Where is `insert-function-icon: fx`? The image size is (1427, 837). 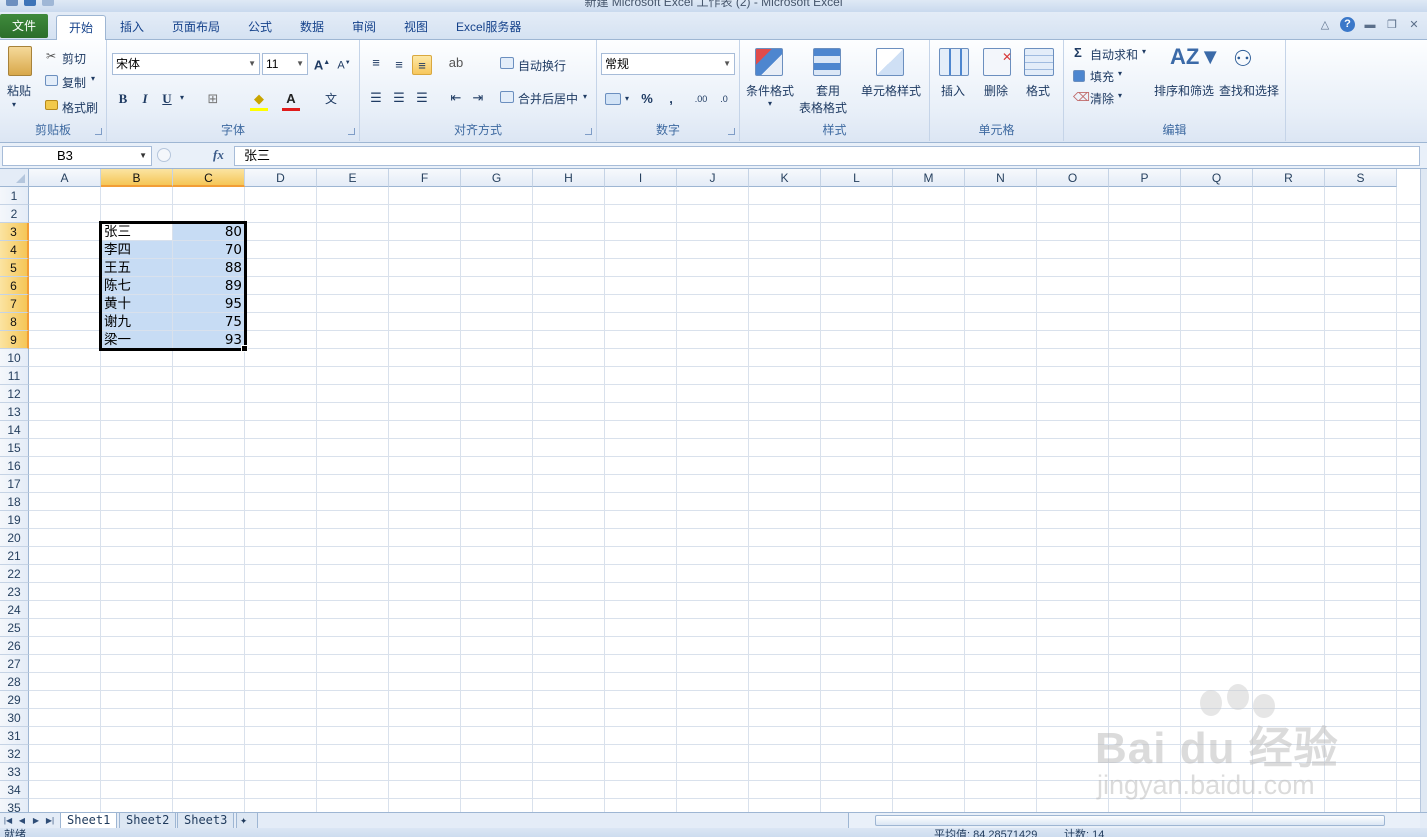
insert-function-icon: fx is located at coordinates (218, 155).